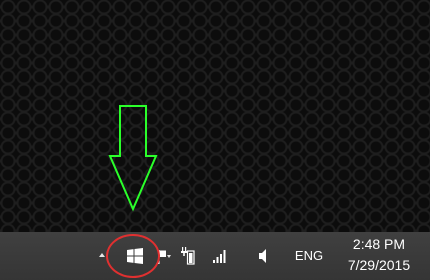 This screenshot has height=280, width=430. I want to click on chevron-up-icon, so click(102, 255).